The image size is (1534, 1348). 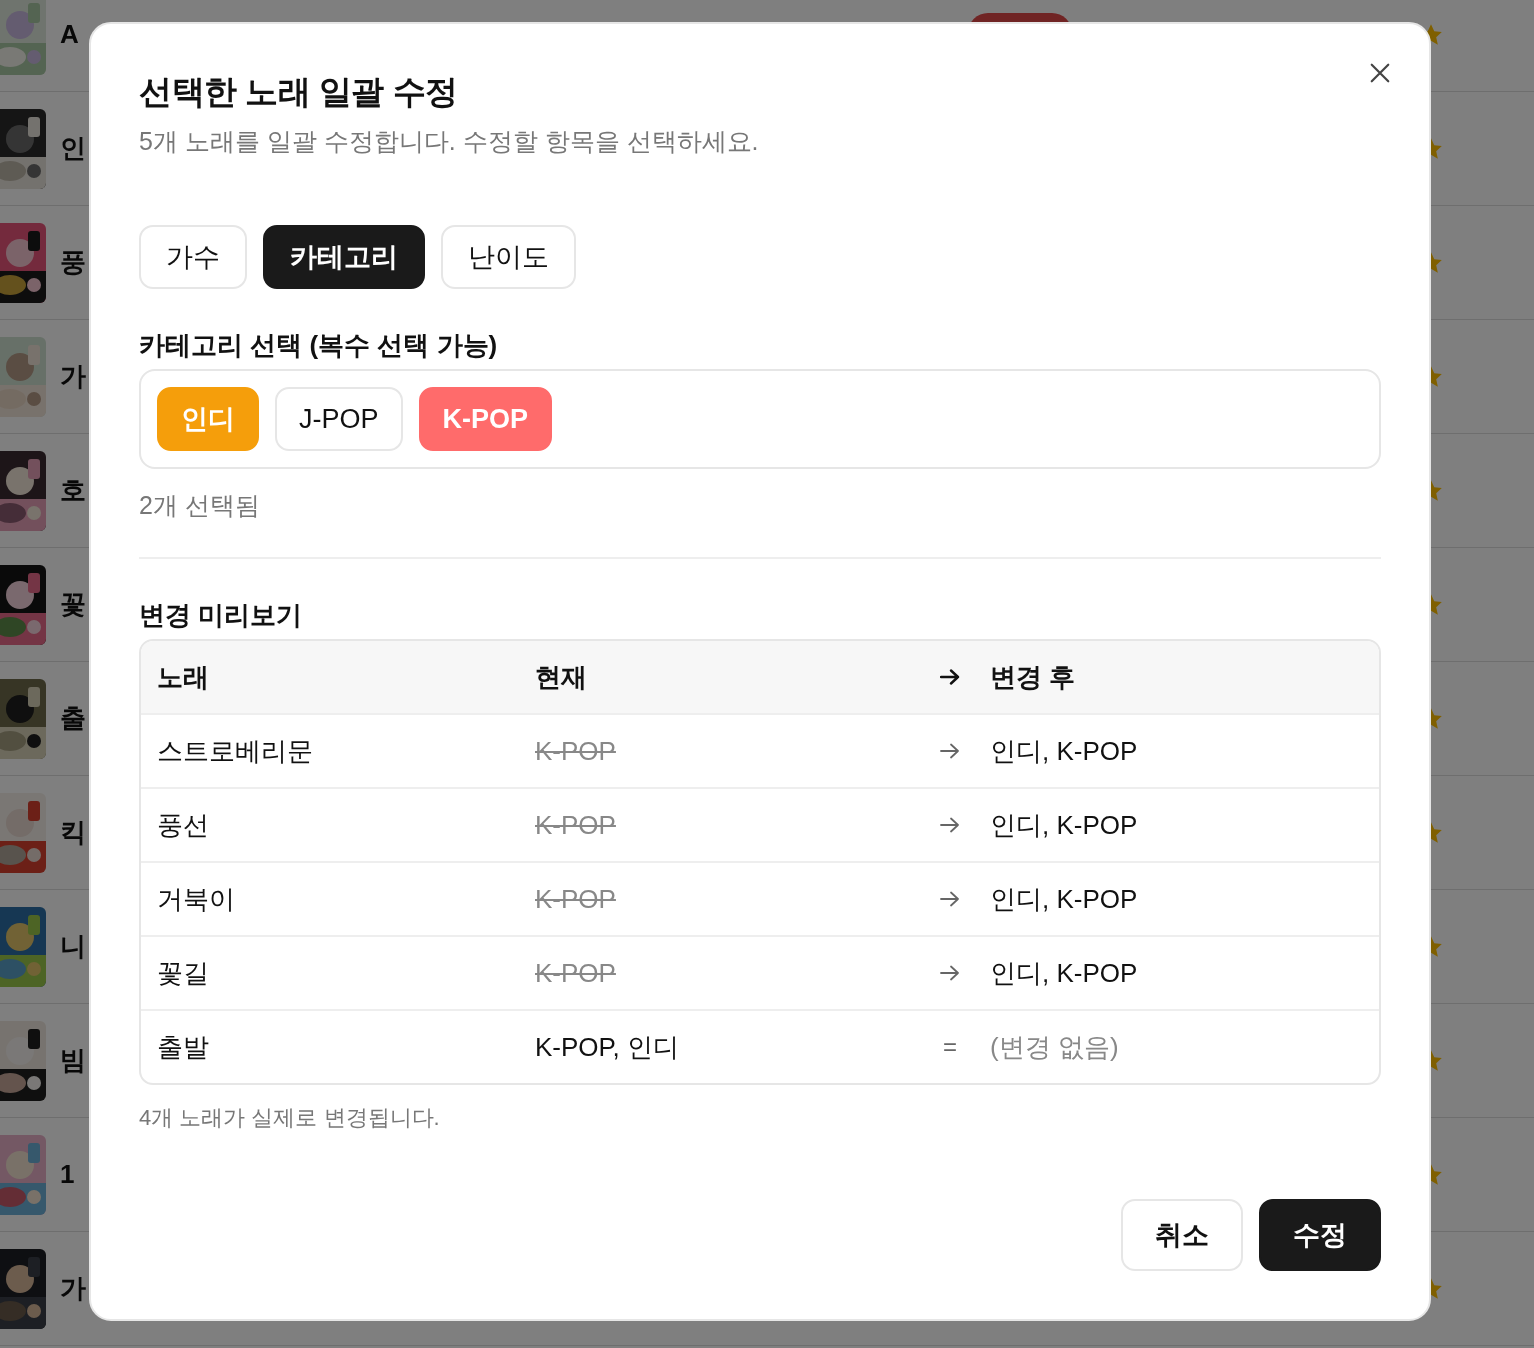 I want to click on selection-count: 2개 선택됨, so click(x=199, y=505).